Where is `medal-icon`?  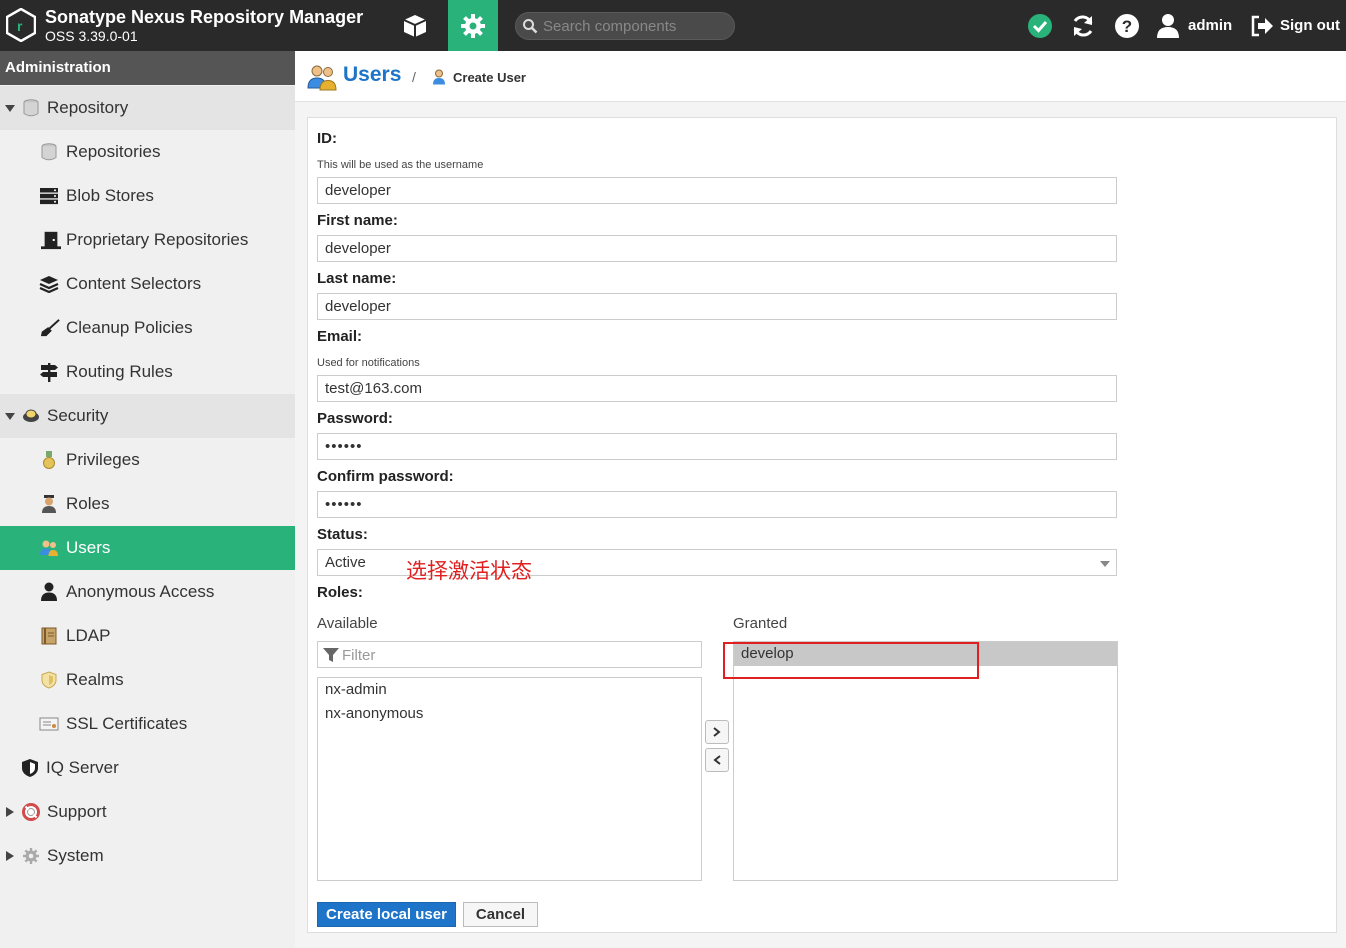 medal-icon is located at coordinates (49, 460).